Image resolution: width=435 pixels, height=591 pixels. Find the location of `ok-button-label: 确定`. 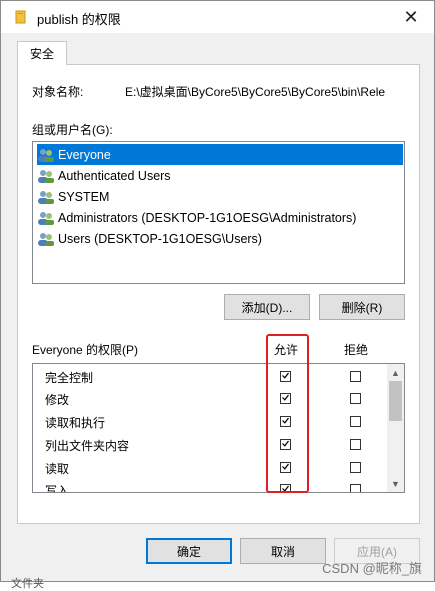

ok-button-label: 确定 is located at coordinates (188, 551).